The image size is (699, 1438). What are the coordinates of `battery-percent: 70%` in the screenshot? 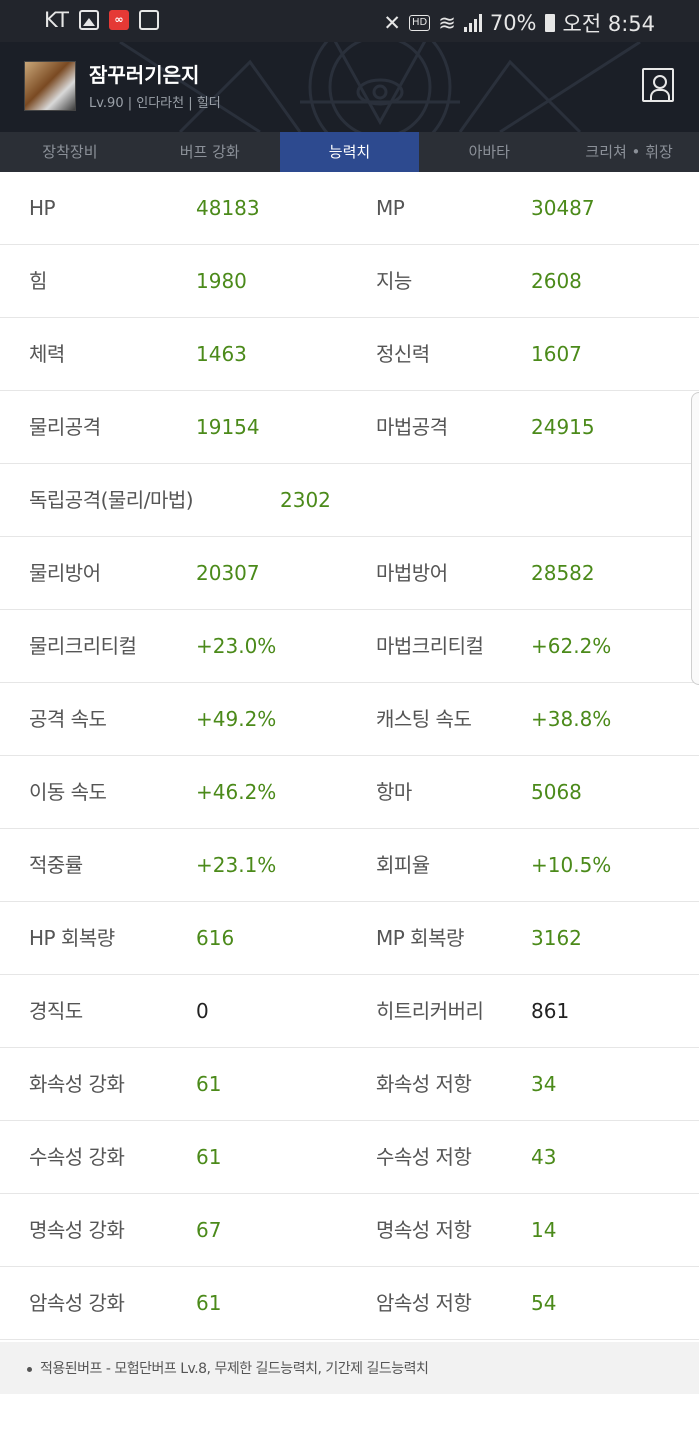 It's located at (513, 23).